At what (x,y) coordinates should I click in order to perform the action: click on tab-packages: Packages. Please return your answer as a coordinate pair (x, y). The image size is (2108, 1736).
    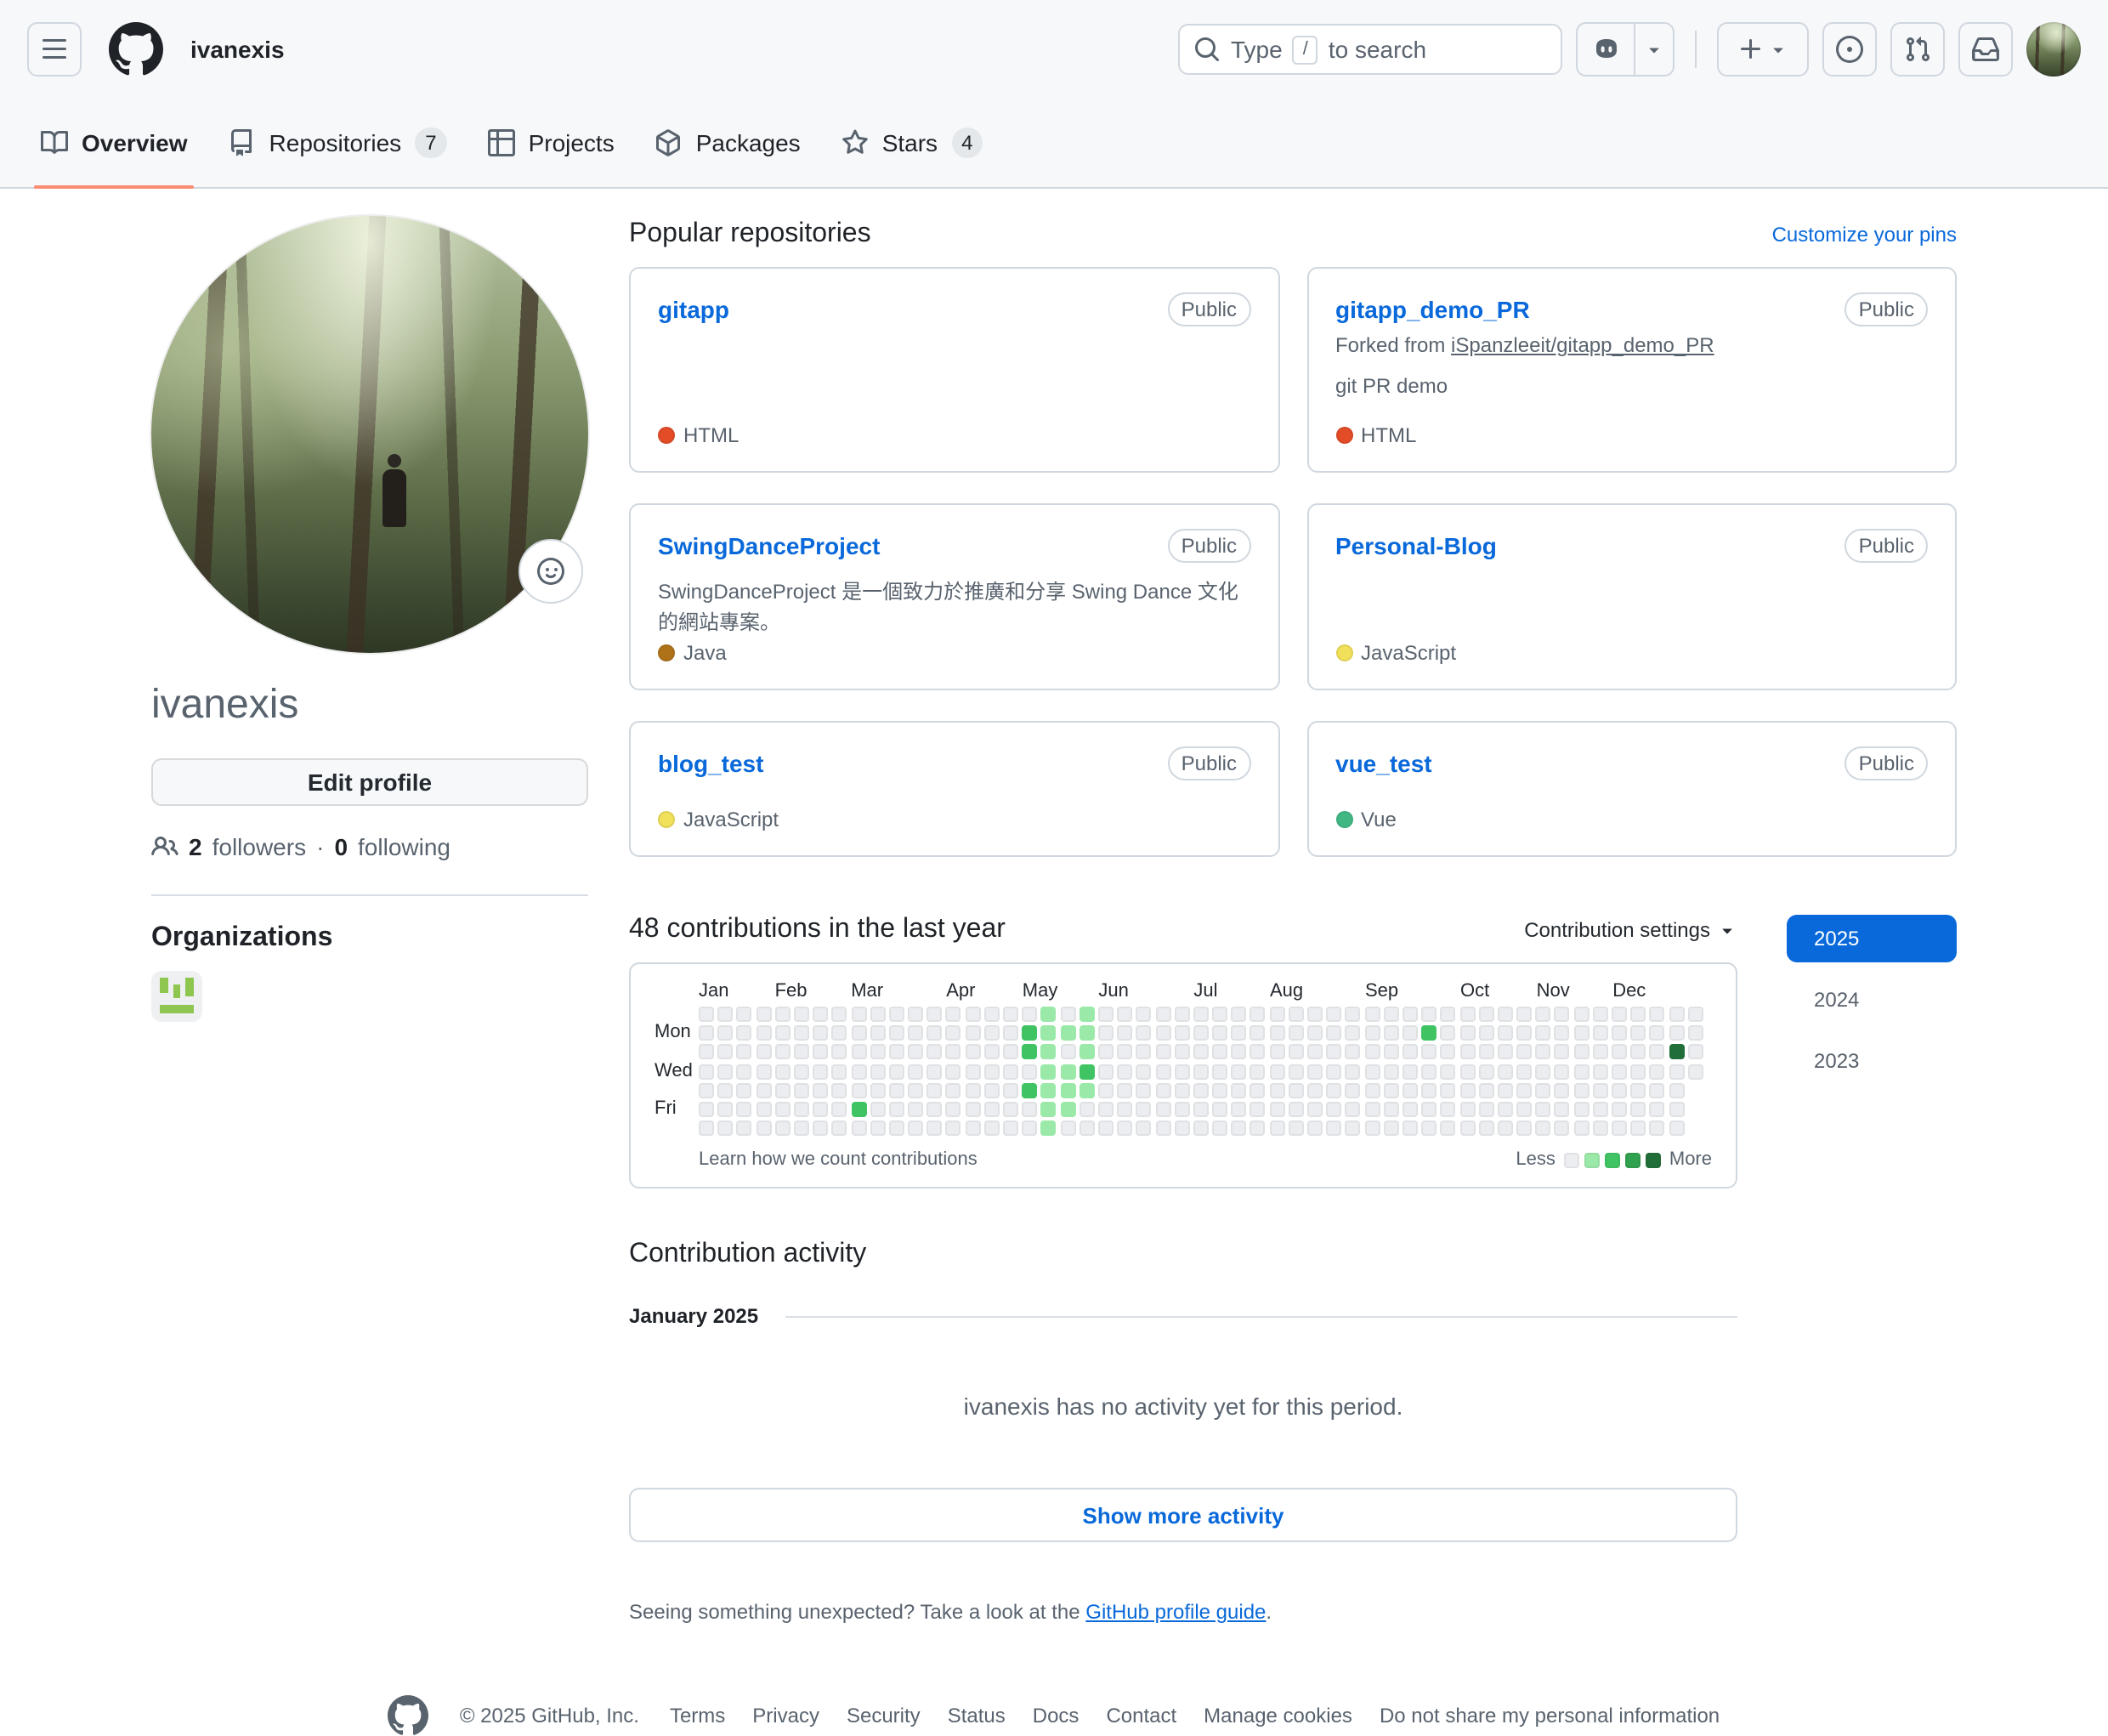
    Looking at the image, I should click on (728, 143).